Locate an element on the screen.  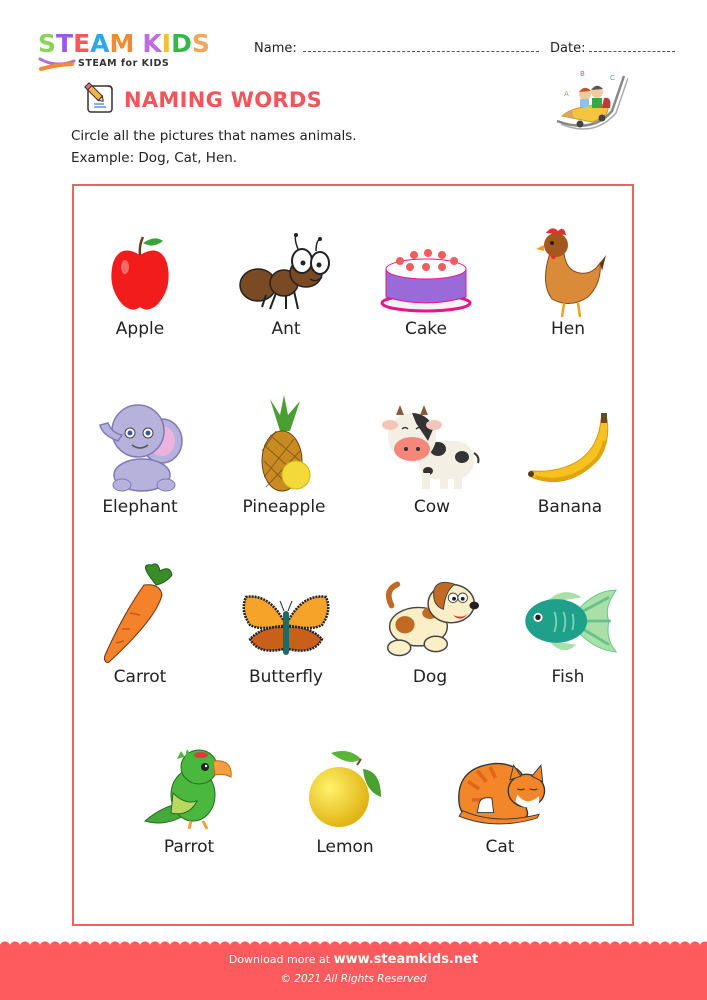
elephant-icon is located at coordinates (141, 448).